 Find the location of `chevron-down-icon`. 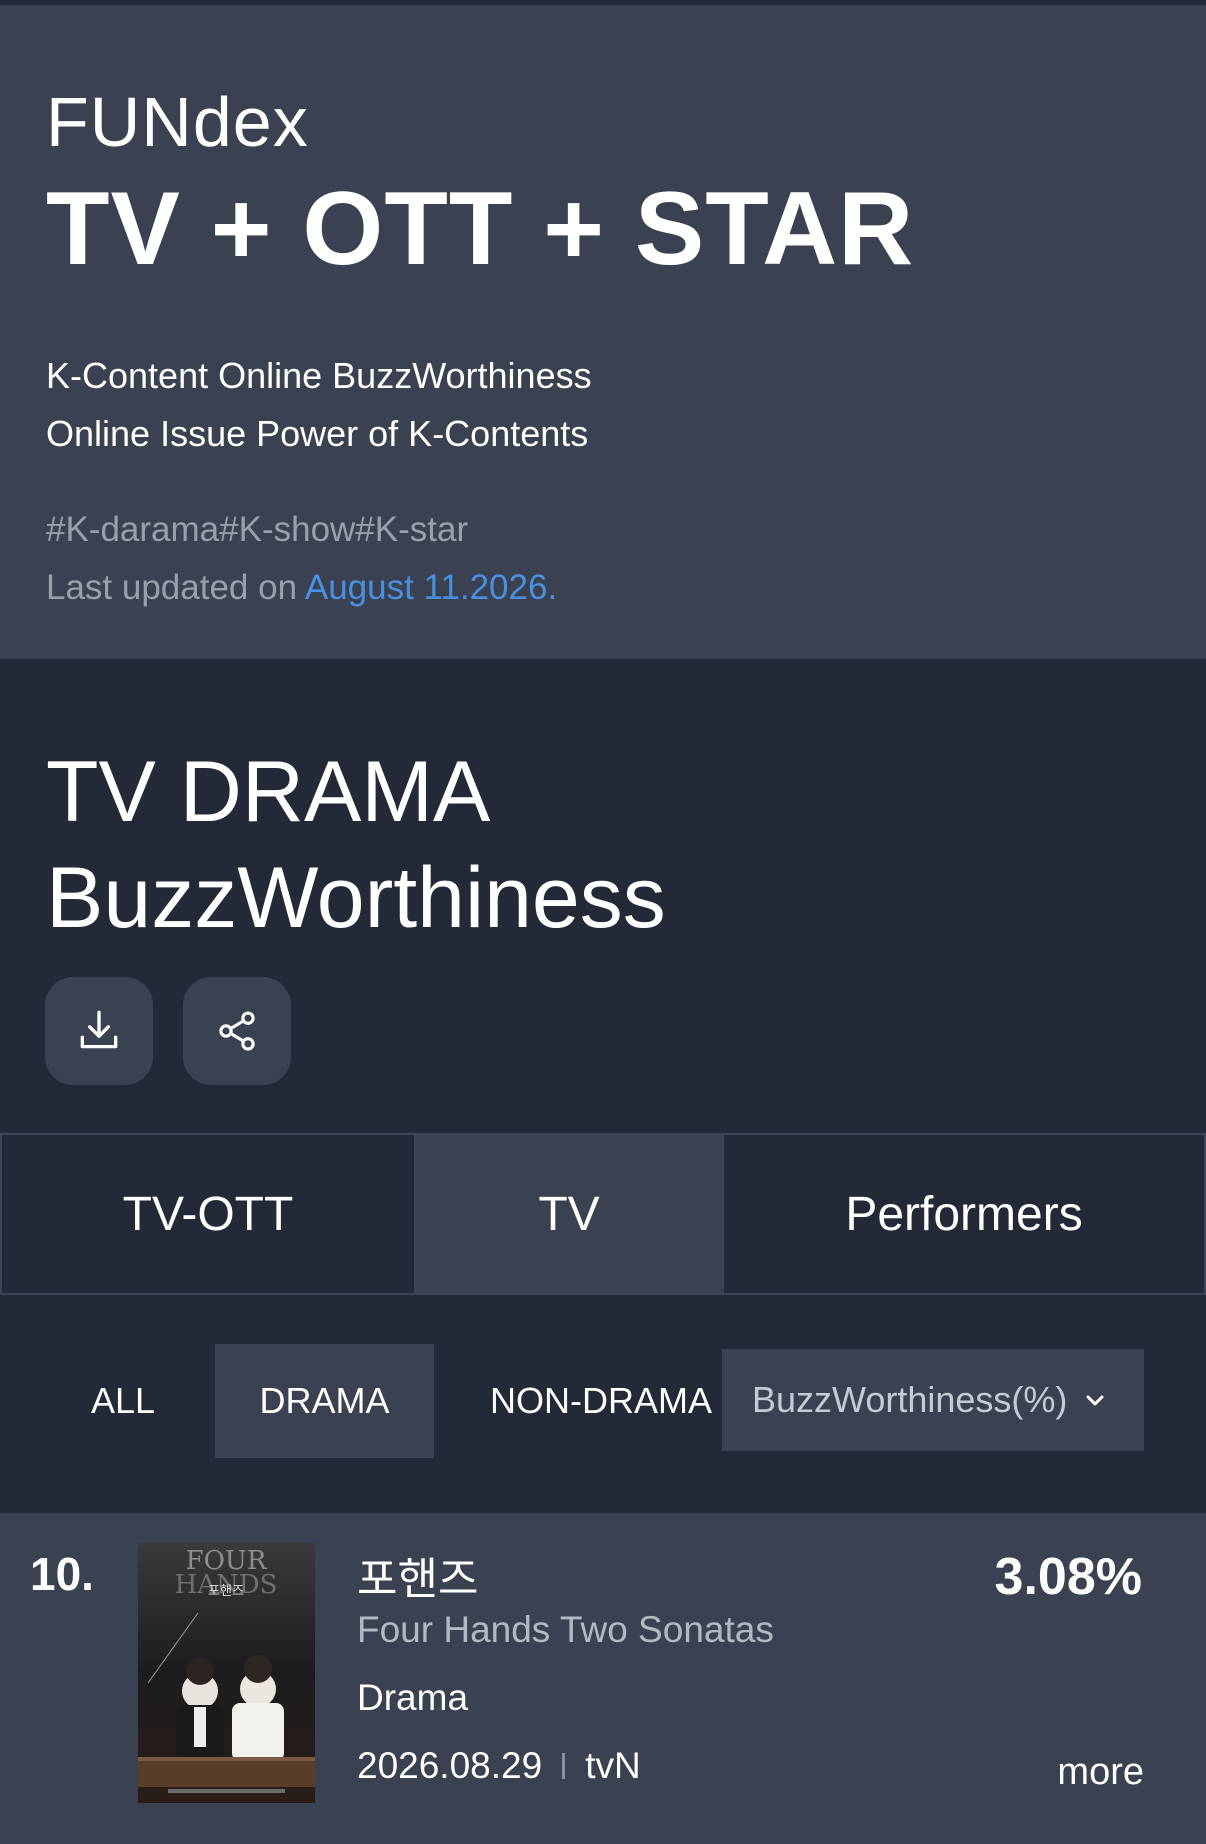

chevron-down-icon is located at coordinates (1095, 1400).